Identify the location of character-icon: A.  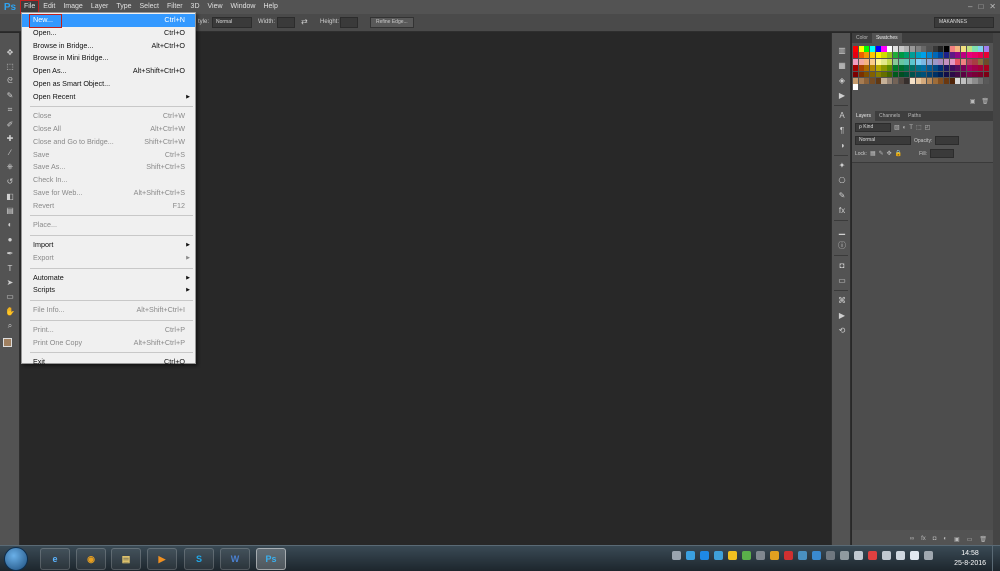
(842, 115).